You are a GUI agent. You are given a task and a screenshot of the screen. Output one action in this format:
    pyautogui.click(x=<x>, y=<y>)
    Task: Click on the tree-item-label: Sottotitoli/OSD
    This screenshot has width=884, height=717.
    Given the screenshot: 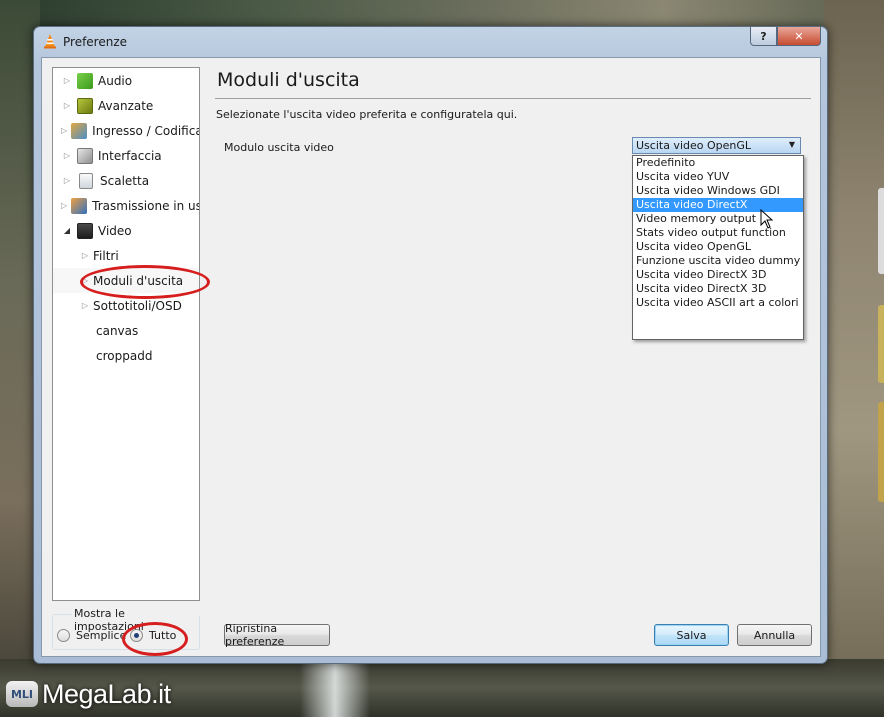 What is the action you would take?
    pyautogui.click(x=137, y=305)
    